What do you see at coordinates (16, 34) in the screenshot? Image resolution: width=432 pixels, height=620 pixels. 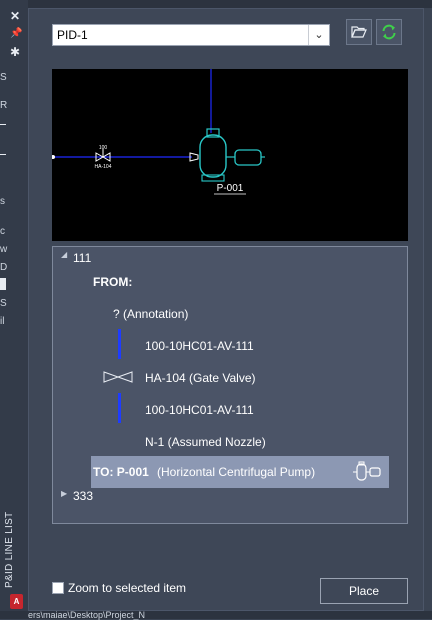 I see `pin-icon: 📌` at bounding box center [16, 34].